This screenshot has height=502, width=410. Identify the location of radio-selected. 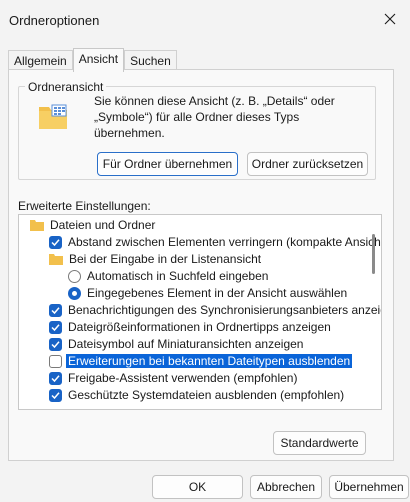
(74, 293).